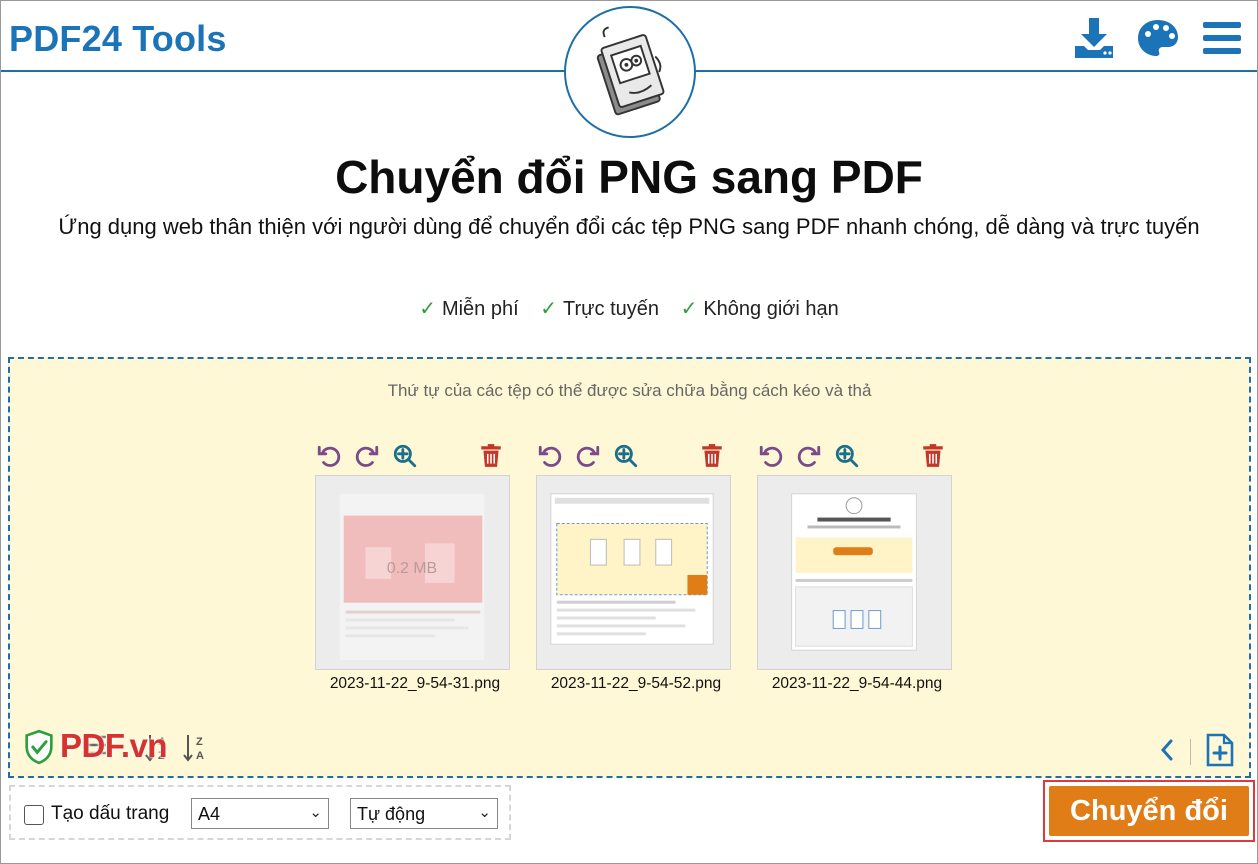 The height and width of the screenshot is (864, 1258). I want to click on file-name: 2023-11-22_9-54-44.png, so click(857, 683).